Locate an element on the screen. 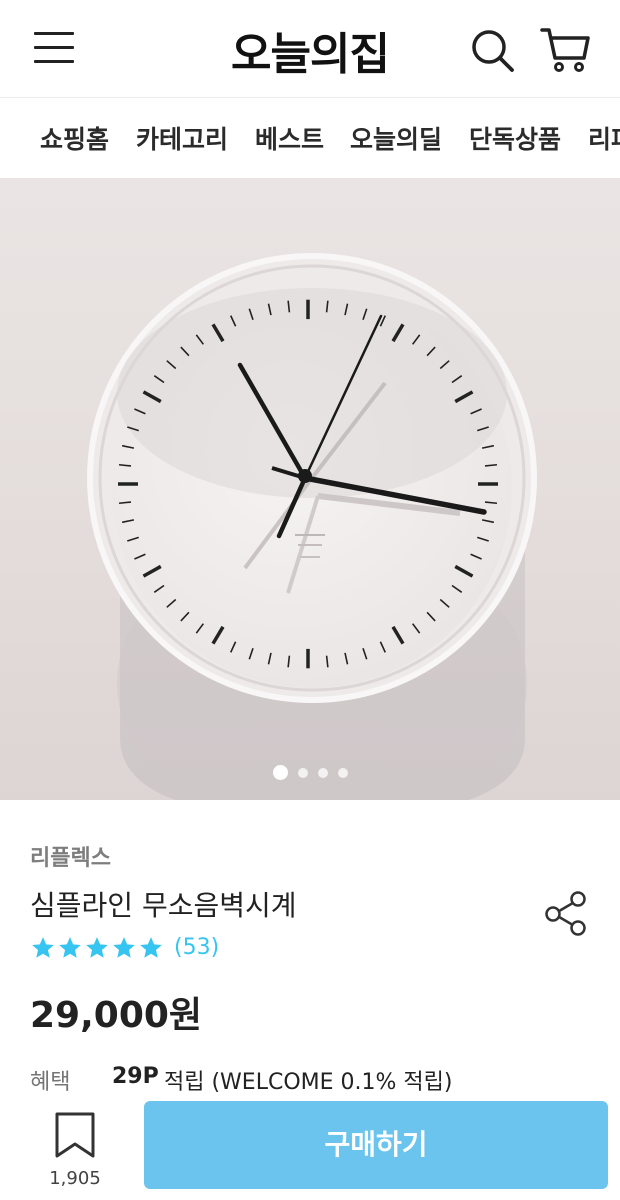 Image resolution: width=620 pixels, height=1200 pixels. benefit-label: 혜택 is located at coordinates (50, 1082).